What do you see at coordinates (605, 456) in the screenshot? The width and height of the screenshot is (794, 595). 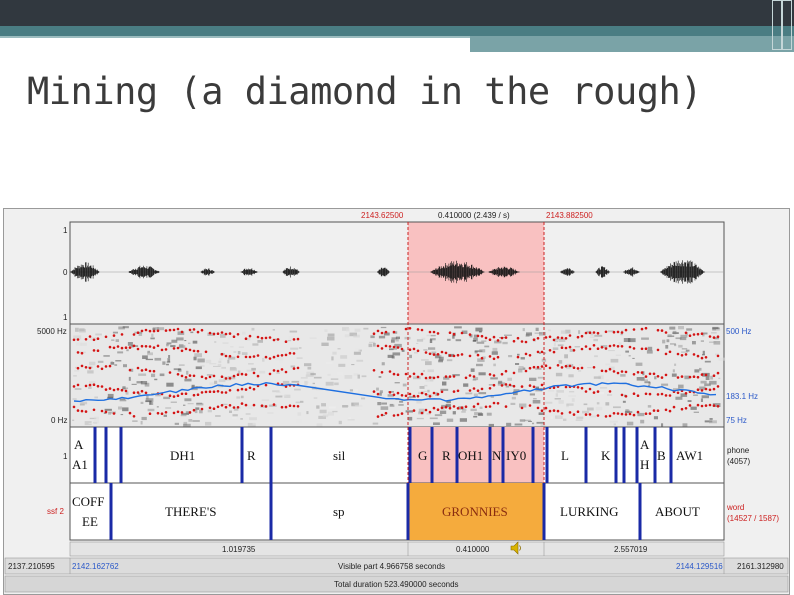 I see `phone-k: K` at bounding box center [605, 456].